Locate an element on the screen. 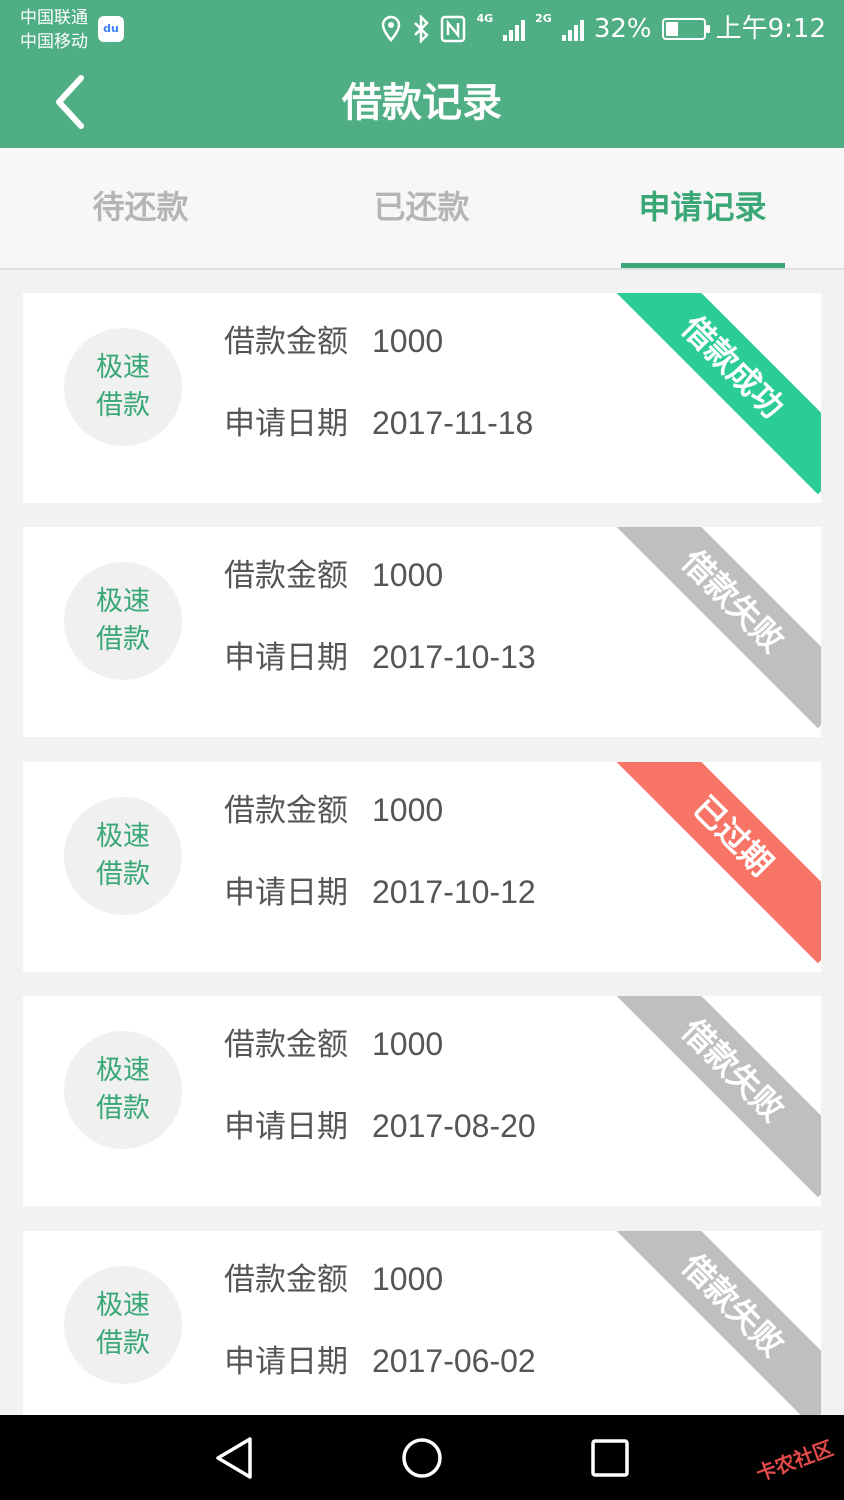 Image resolution: width=844 pixels, height=1500 pixels. date-row: 申请日期 2017-06-02 is located at coordinates (380, 1361).